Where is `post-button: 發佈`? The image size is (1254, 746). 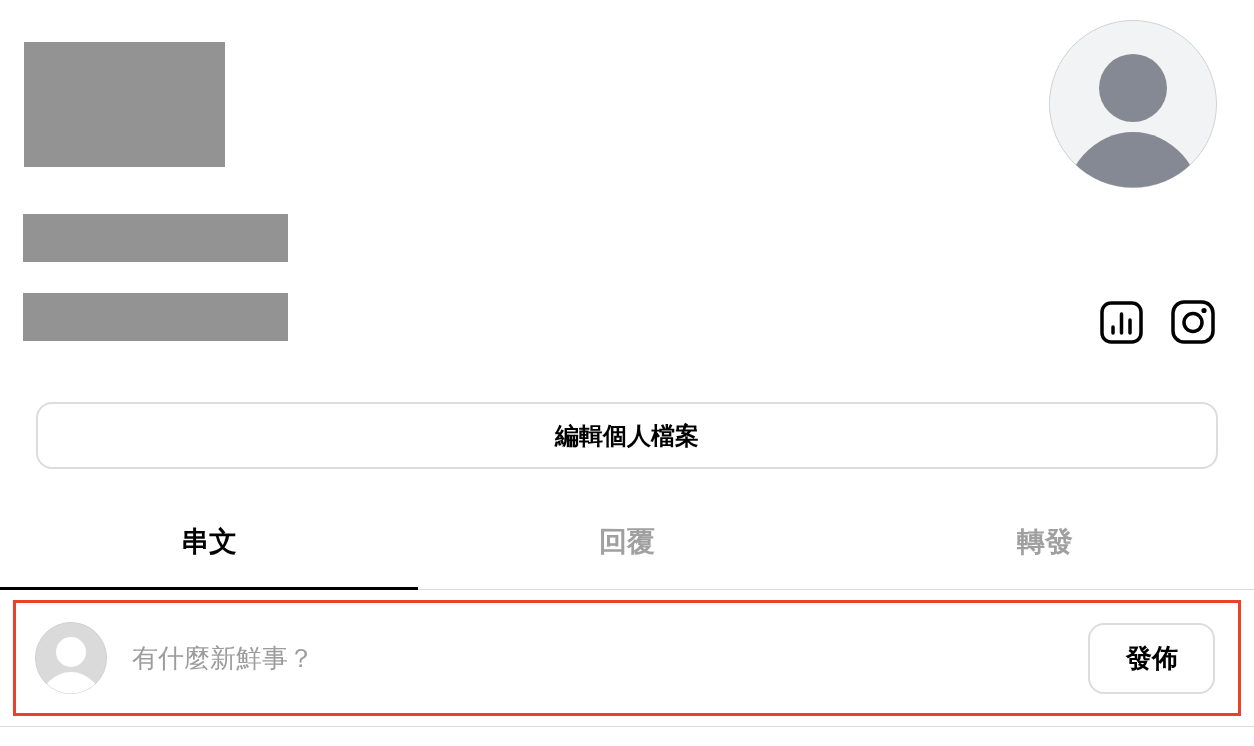 post-button: 發佈 is located at coordinates (1151, 658).